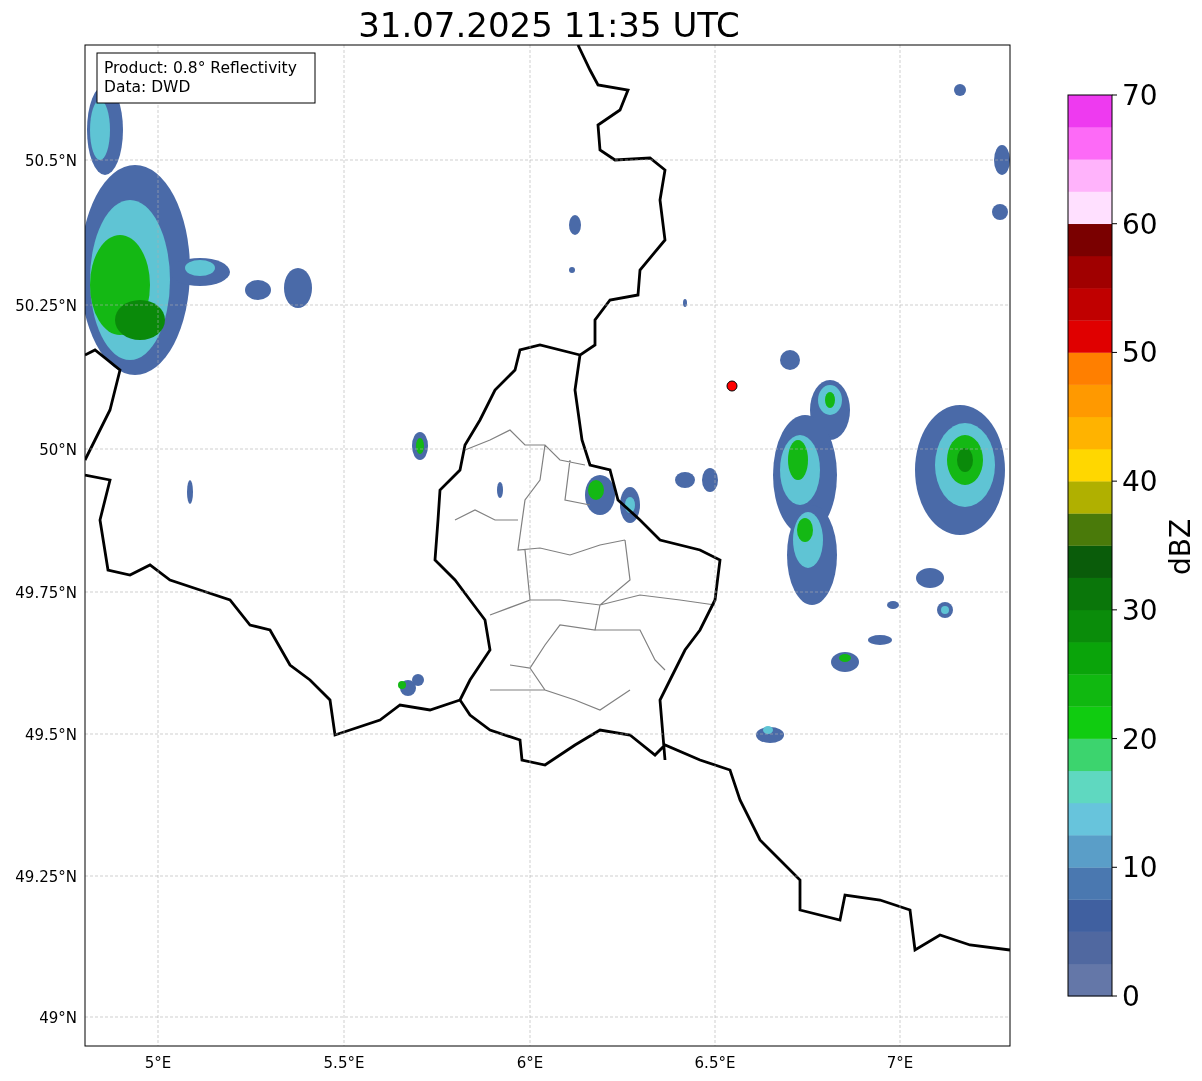  Describe the element at coordinates (549, 25) in the screenshot. I see `chart-title: 31.07.2025 11:35 UTC` at that location.